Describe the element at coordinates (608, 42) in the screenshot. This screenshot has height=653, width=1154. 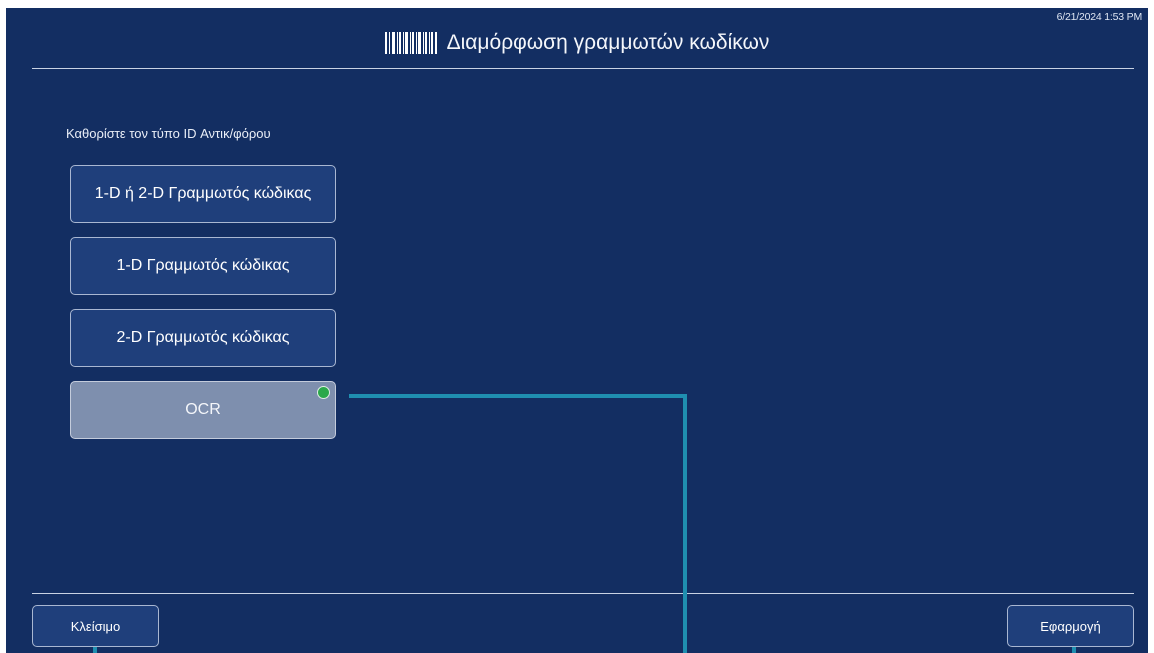
I see `page-title: Διαμόρφωση γραμμωτών κωδίκων` at that location.